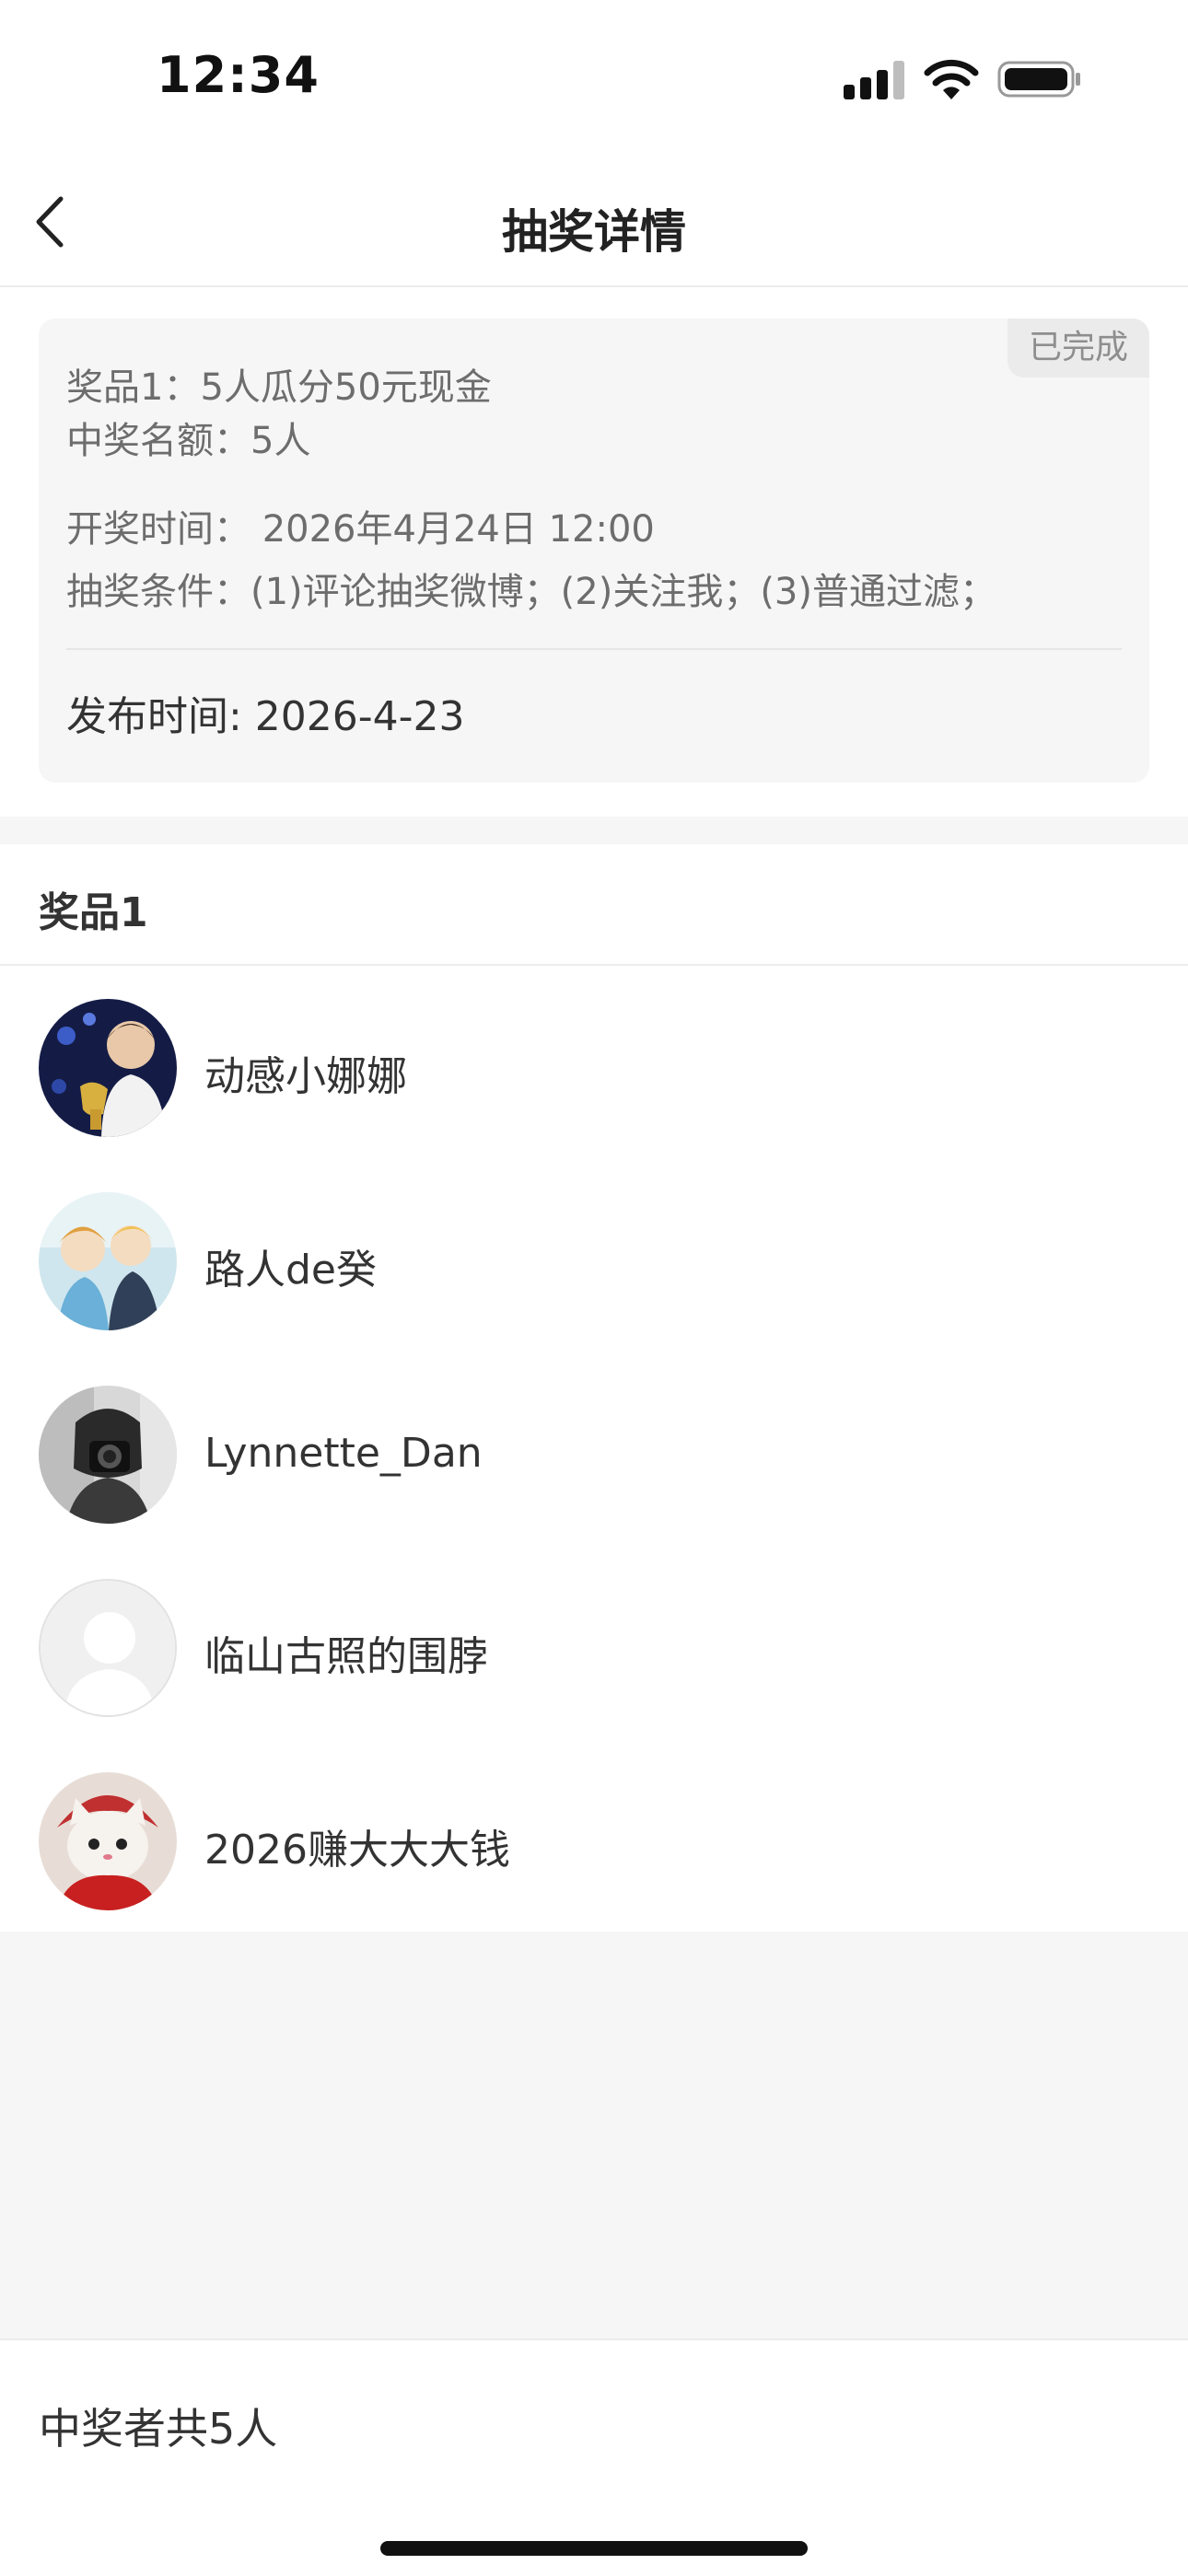 This screenshot has height=2576, width=1188. I want to click on default-avatar, so click(108, 1648).